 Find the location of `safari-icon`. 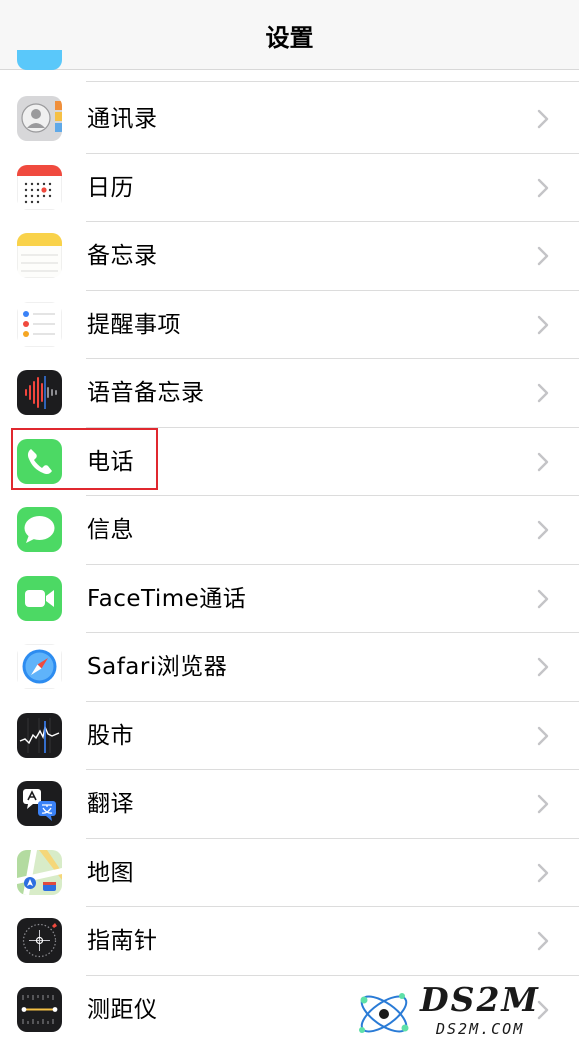

safari-icon is located at coordinates (39, 666).